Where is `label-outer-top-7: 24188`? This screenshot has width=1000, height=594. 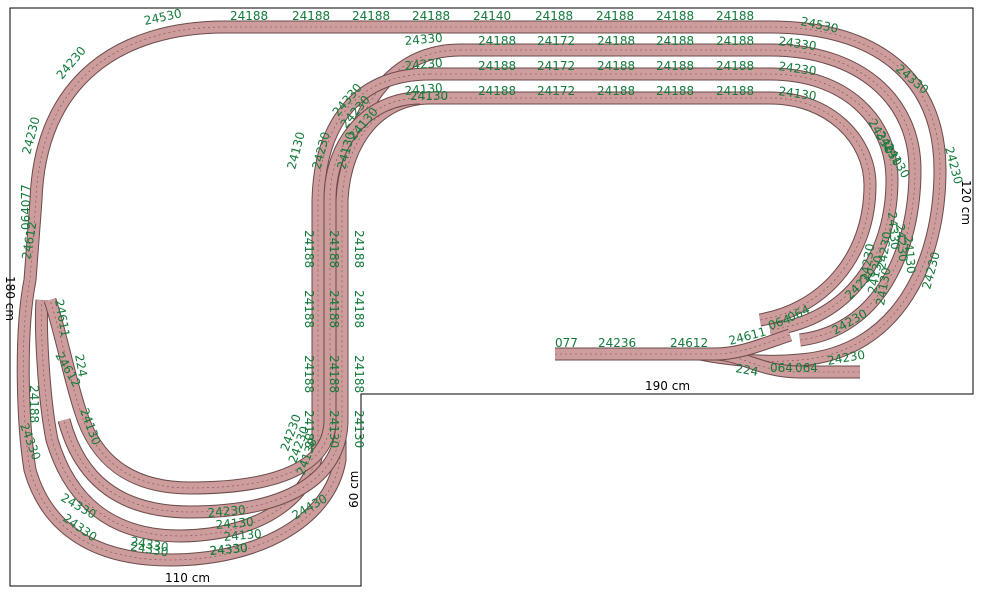
label-outer-top-7: 24188 is located at coordinates (675, 16).